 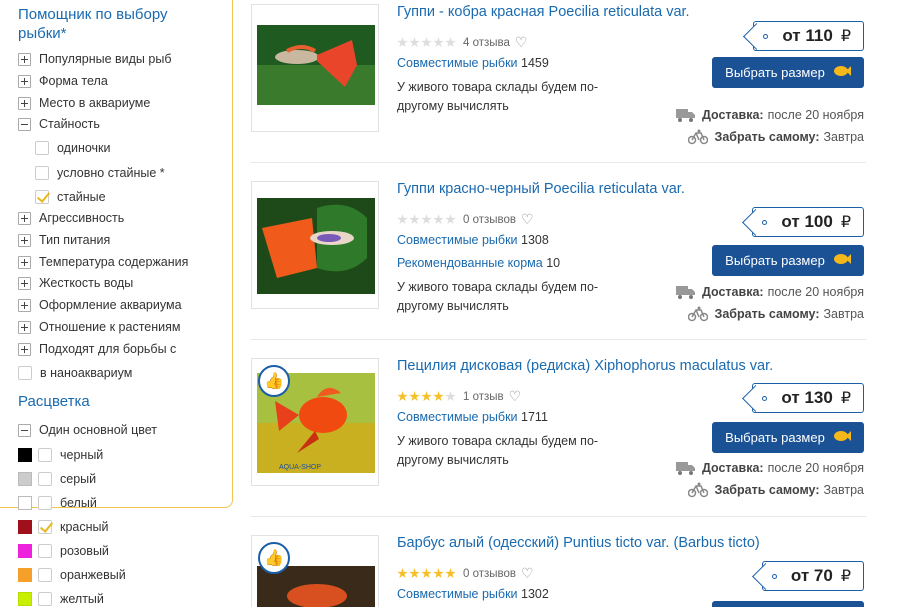 What do you see at coordinates (57, 479) in the screenshot?
I see `color-option-gray: серый` at bounding box center [57, 479].